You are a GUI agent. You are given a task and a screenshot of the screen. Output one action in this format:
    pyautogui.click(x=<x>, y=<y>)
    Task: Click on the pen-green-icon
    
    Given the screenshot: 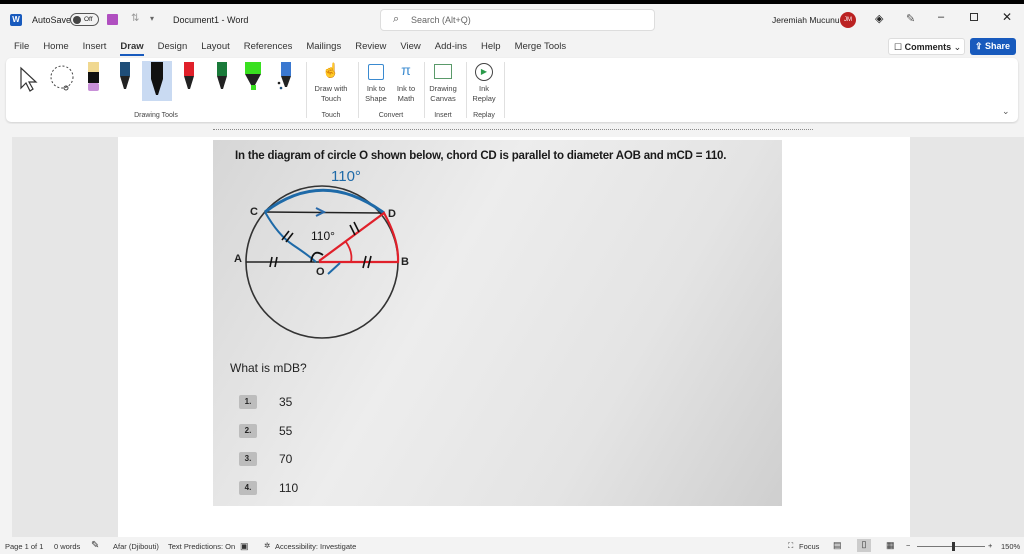 What is the action you would take?
    pyautogui.click(x=222, y=77)
    